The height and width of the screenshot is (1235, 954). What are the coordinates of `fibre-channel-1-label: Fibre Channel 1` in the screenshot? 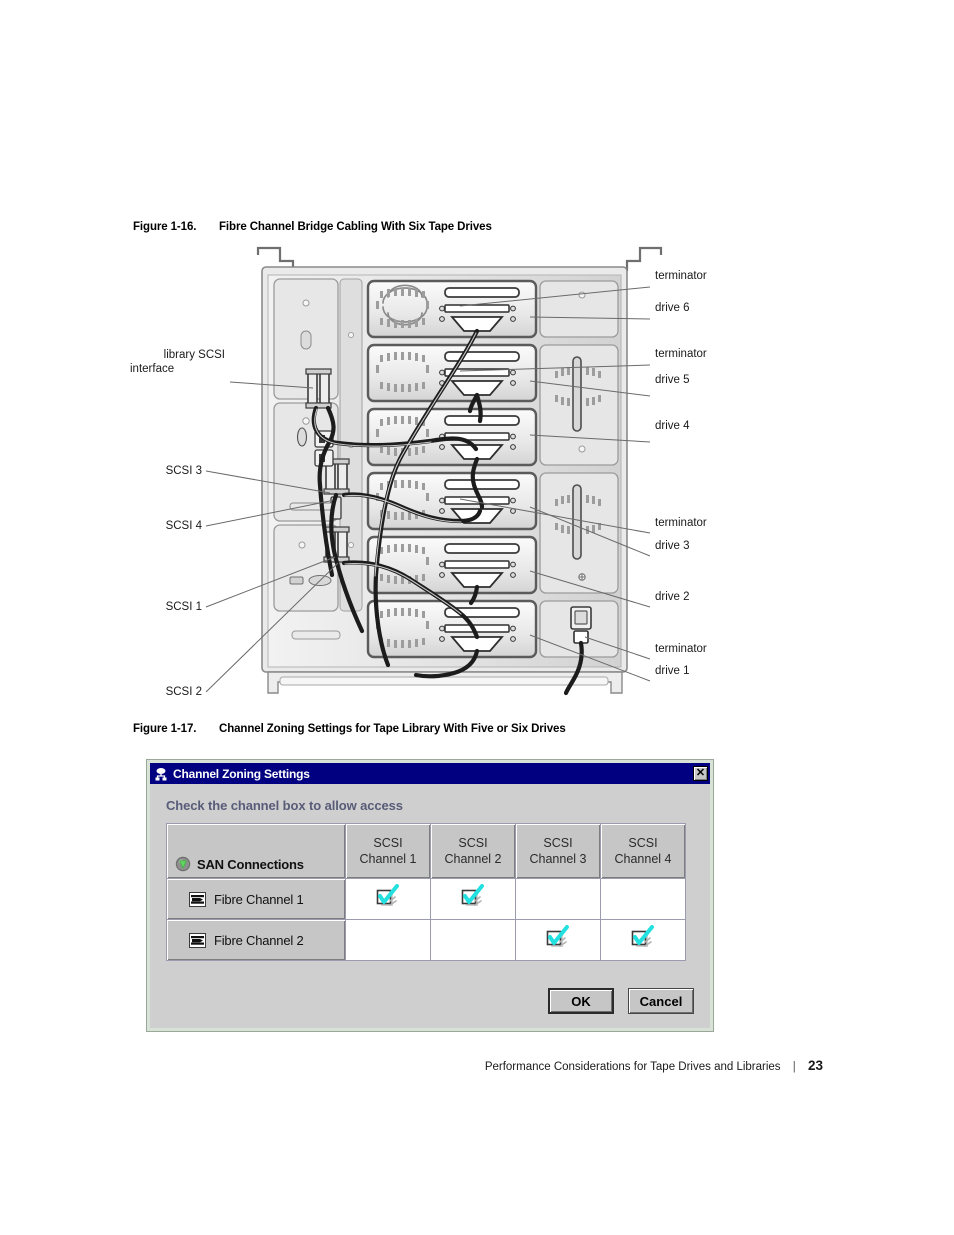 It's located at (259, 899).